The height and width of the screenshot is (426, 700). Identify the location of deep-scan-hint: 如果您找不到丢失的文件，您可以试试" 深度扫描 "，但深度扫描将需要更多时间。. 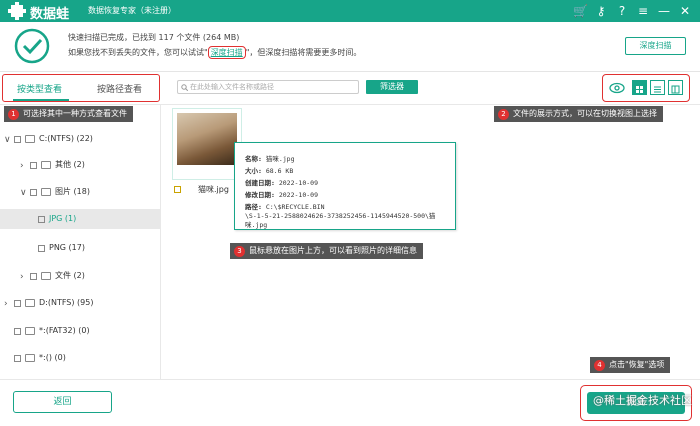
(214, 52).